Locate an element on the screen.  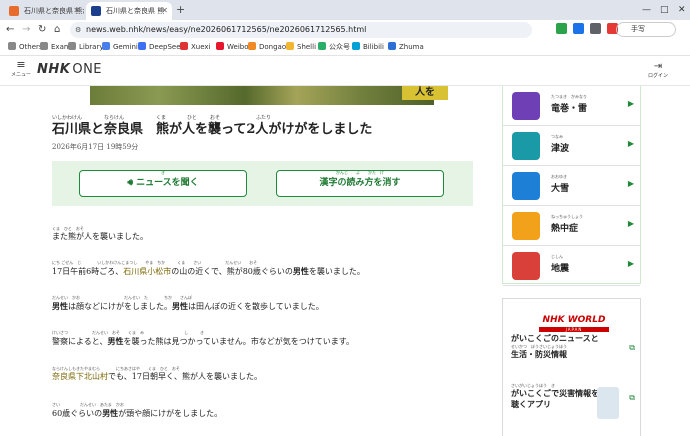
text-segment: が頭や顔にけがをしました。 is located at coordinates (170, 413).